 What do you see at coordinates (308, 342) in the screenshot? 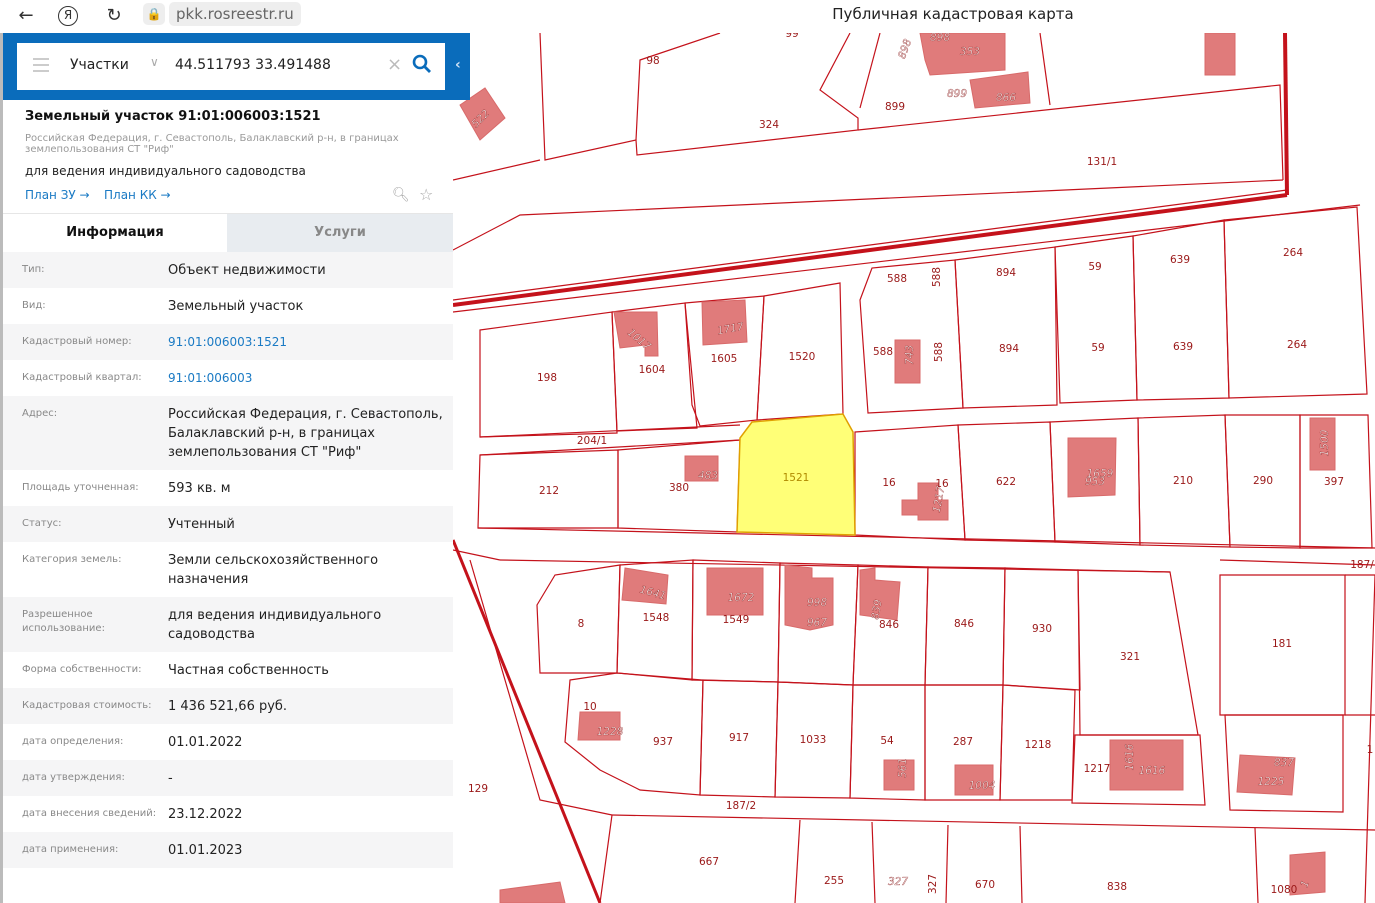
I see `attribute-value: 91:01:006003:1521` at bounding box center [308, 342].